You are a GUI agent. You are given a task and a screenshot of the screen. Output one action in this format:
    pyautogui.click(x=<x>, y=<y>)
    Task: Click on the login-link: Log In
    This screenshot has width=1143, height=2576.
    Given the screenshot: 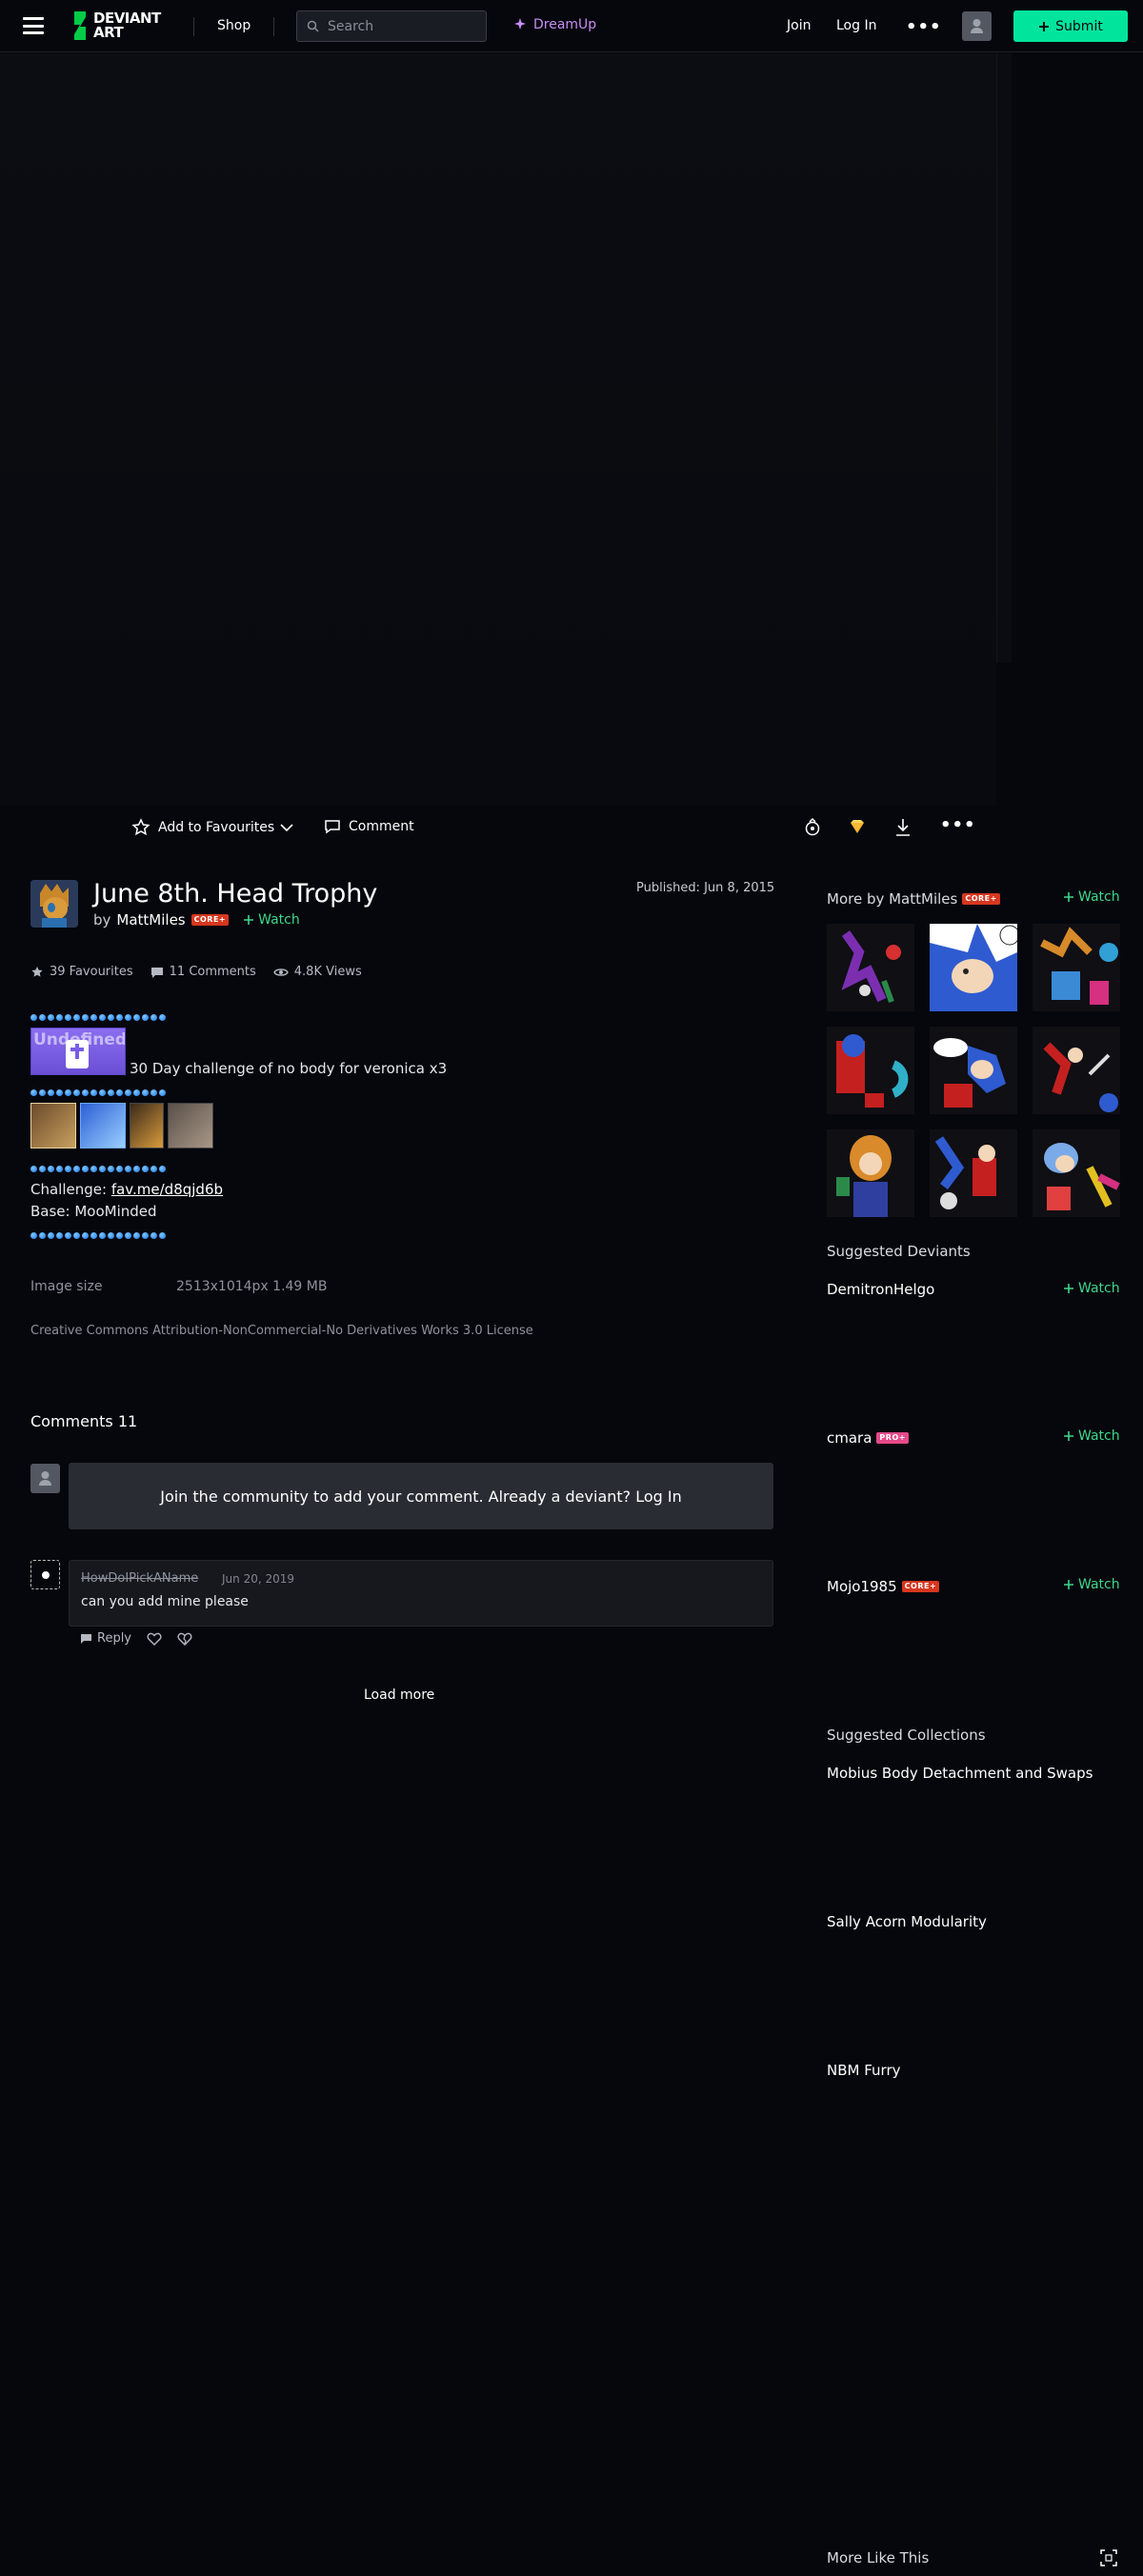 What is the action you would take?
    pyautogui.click(x=856, y=25)
    